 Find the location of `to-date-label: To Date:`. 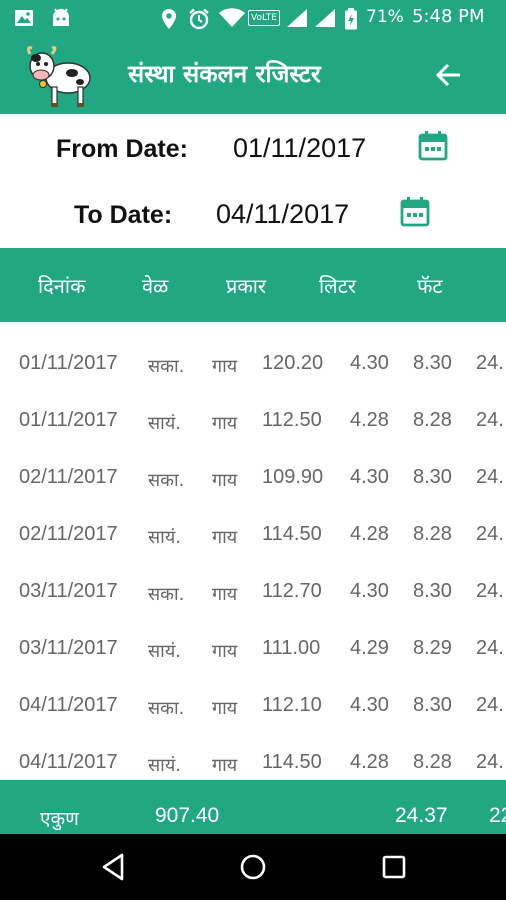

to-date-label: To Date: is located at coordinates (123, 215).